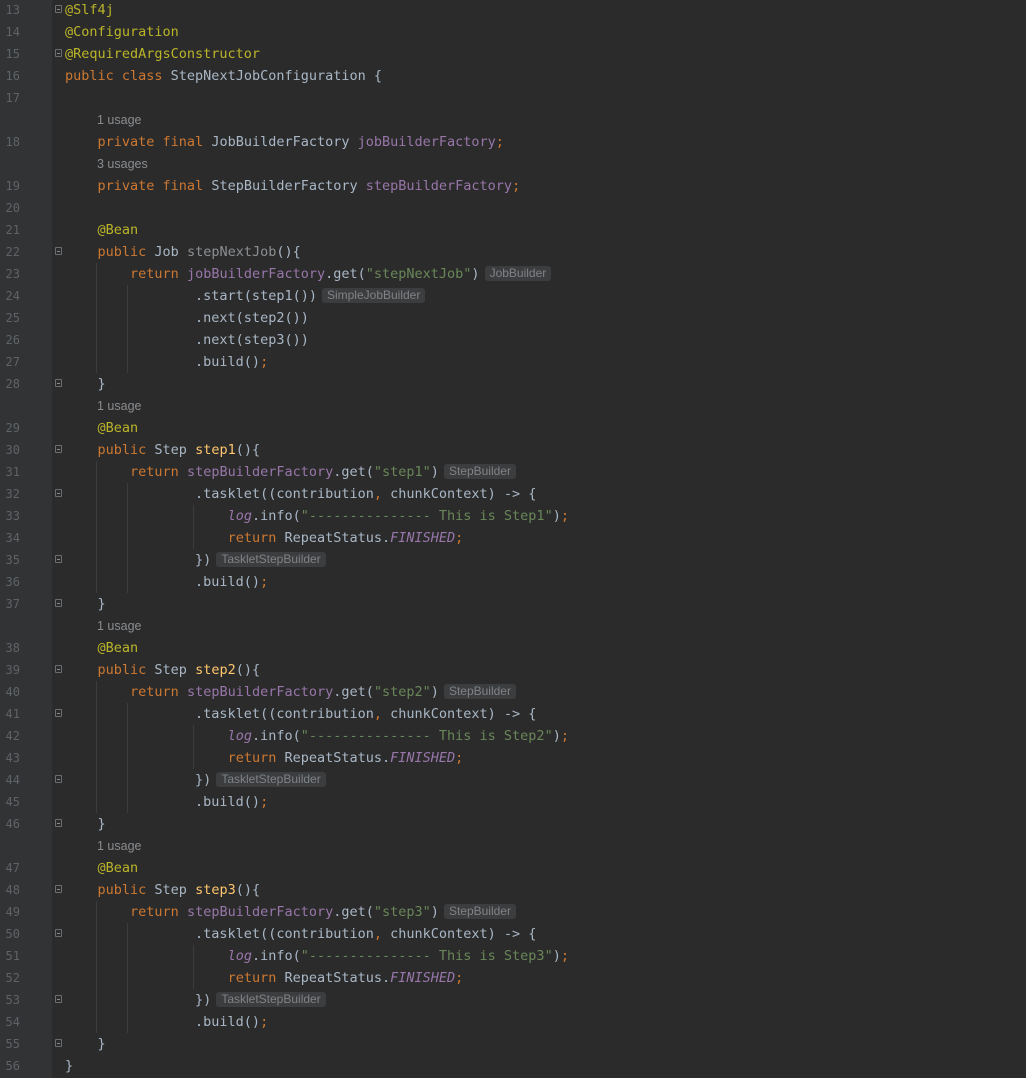 This screenshot has width=1026, height=1078. I want to click on code-token: "step2", so click(402, 692).